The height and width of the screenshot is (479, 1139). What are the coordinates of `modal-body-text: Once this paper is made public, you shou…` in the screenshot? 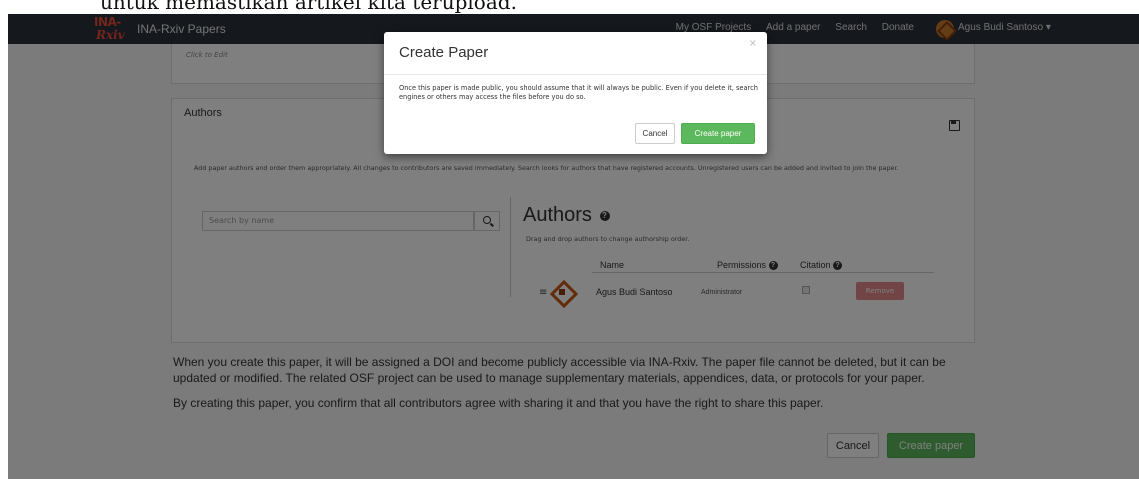 It's located at (578, 92).